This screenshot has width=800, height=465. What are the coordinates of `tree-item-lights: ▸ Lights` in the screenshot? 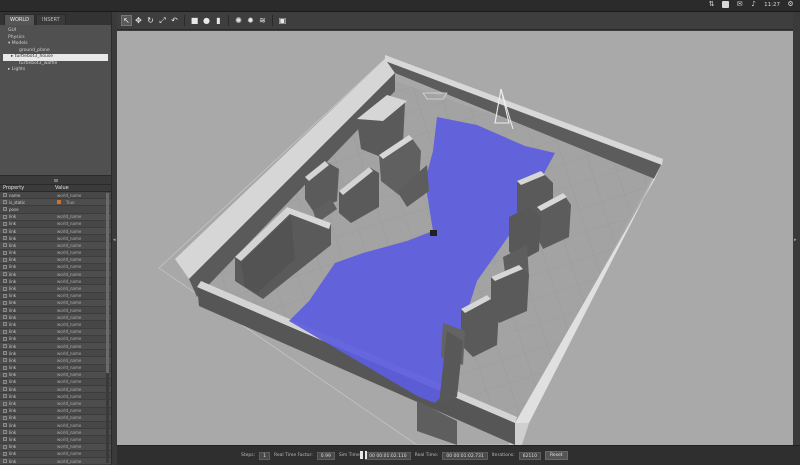 It's located at (55, 70).